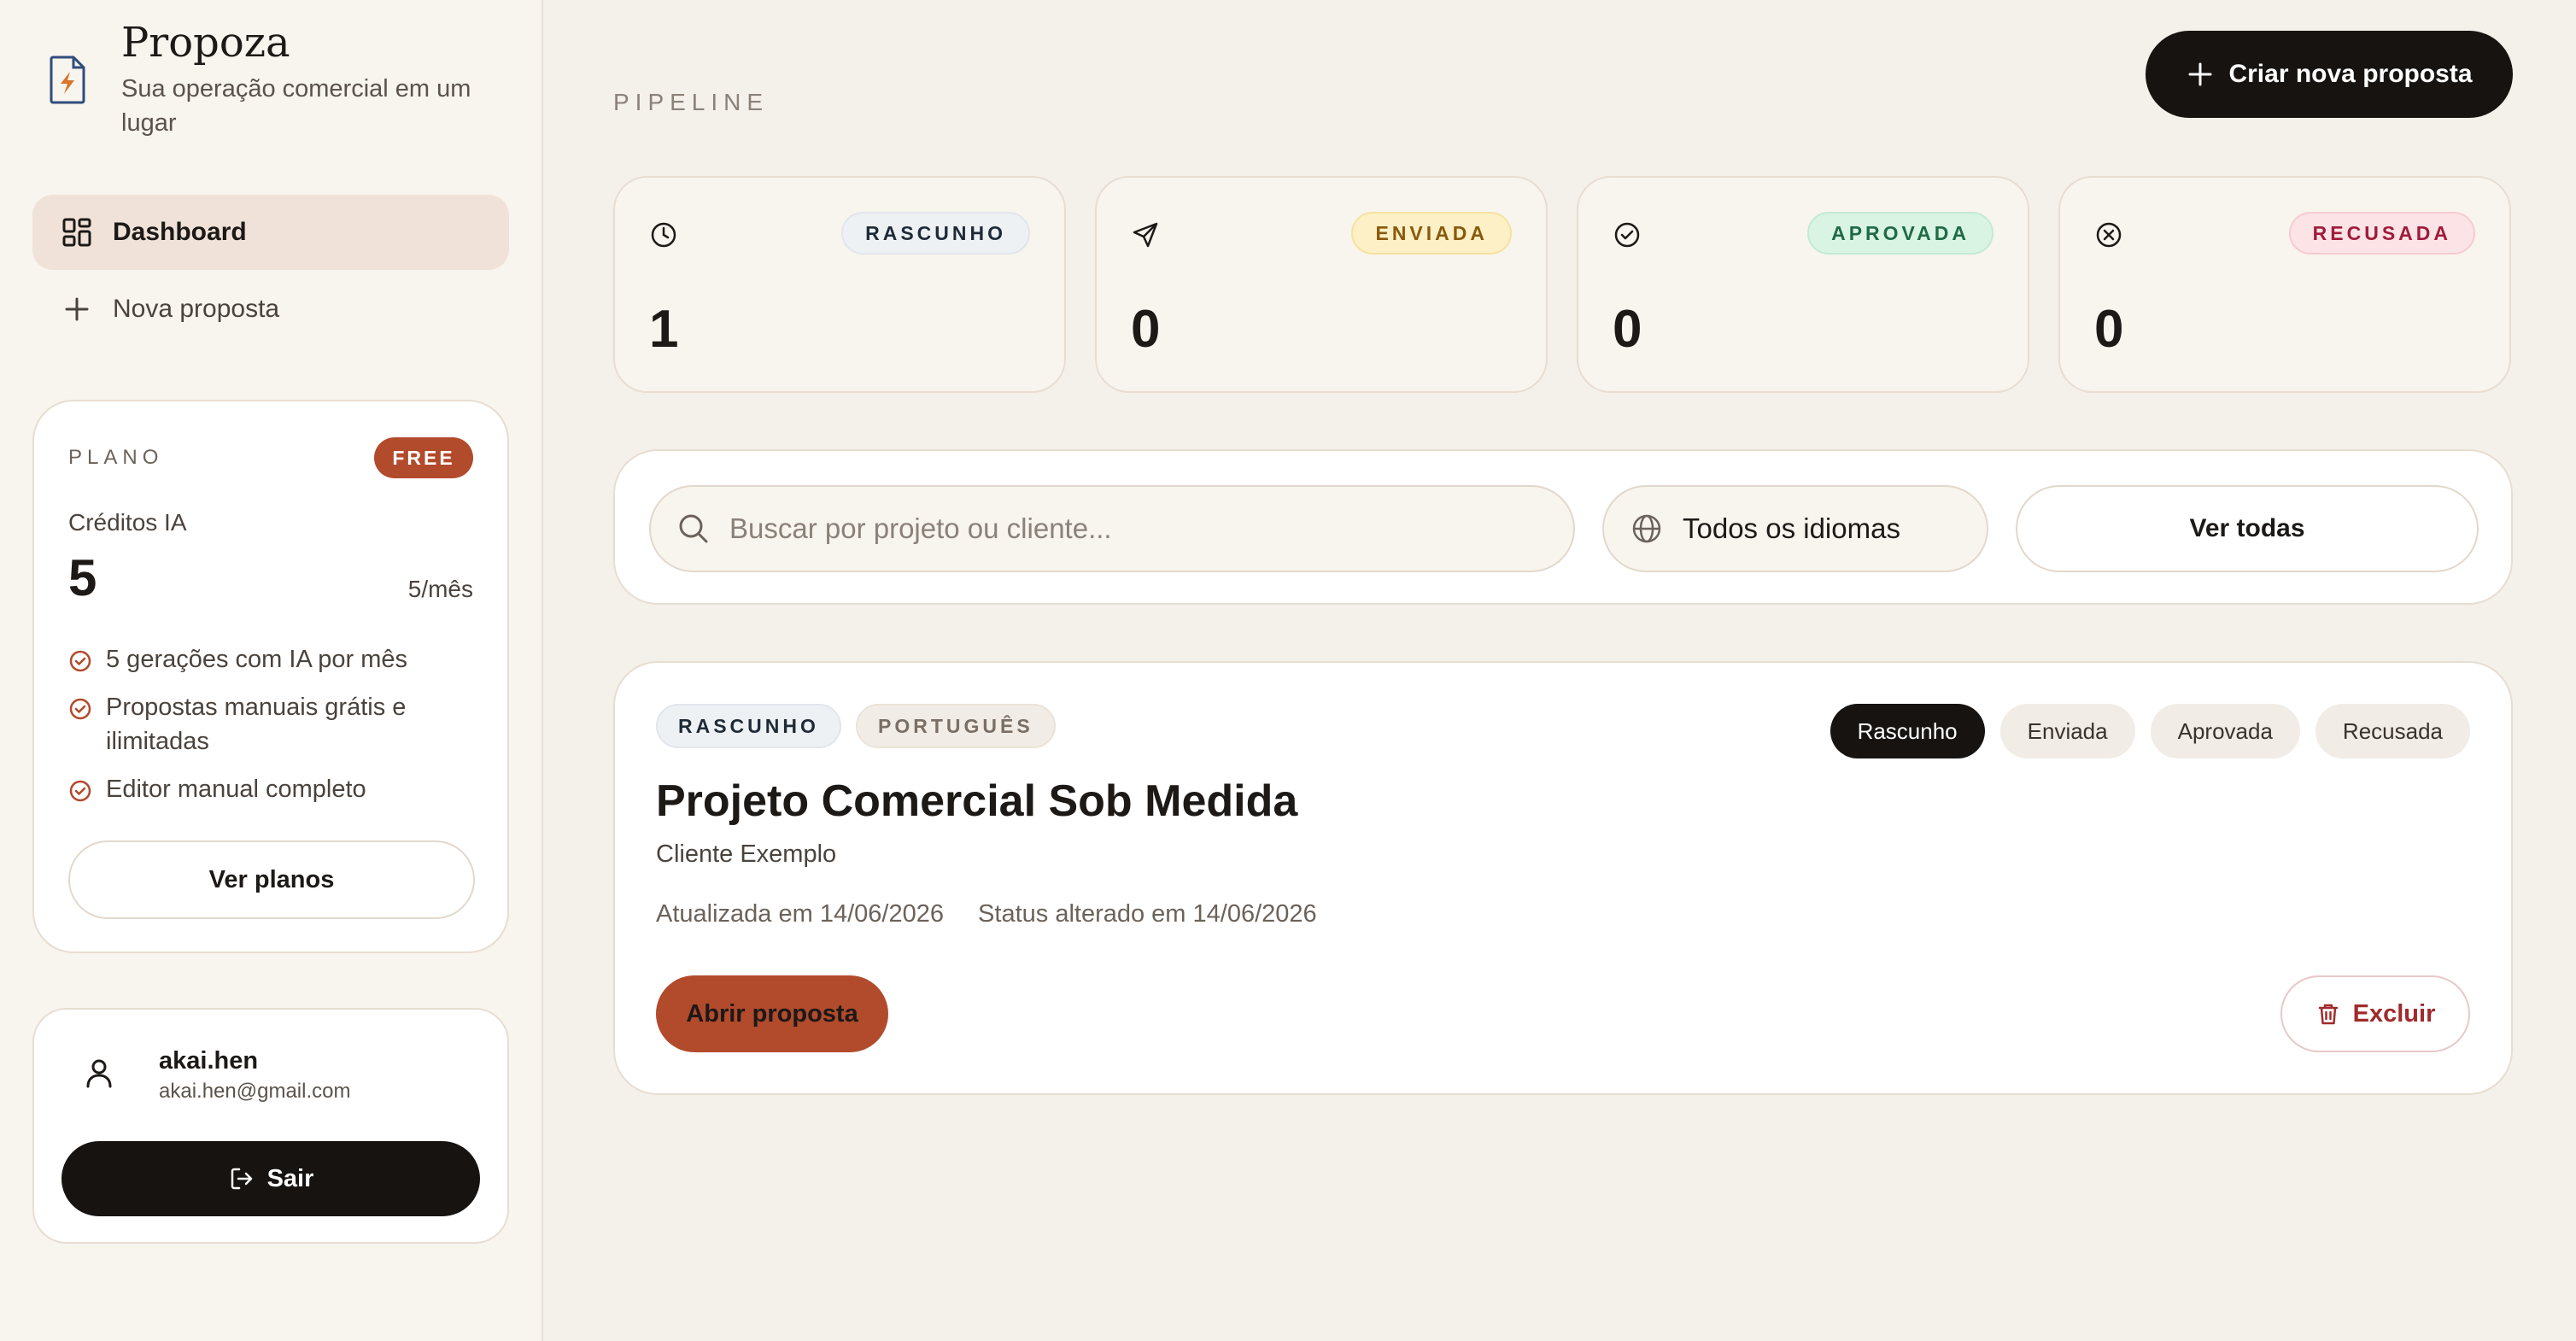  Describe the element at coordinates (99, 1073) in the screenshot. I see `user-icon` at that location.